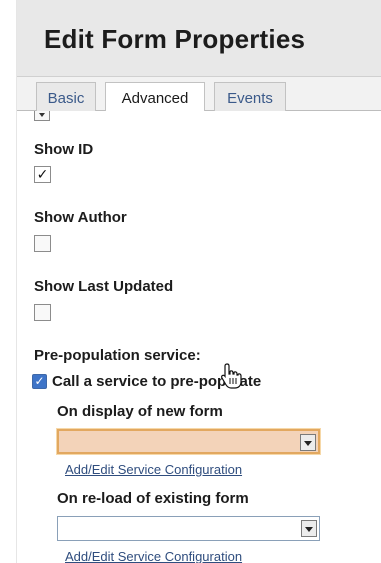 This screenshot has height=563, width=381. What do you see at coordinates (153, 556) in the screenshot?
I see `reload-form-service-config-link: Add/Edit Service Configuration` at bounding box center [153, 556].